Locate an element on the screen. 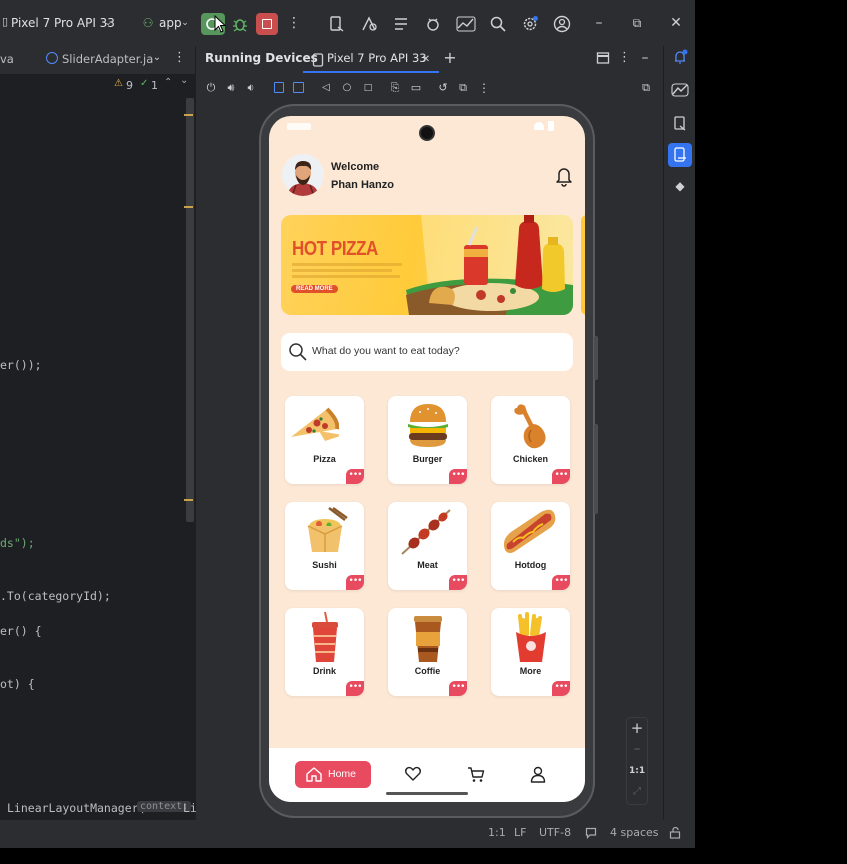  code-line: ot) { is located at coordinates (17, 684).